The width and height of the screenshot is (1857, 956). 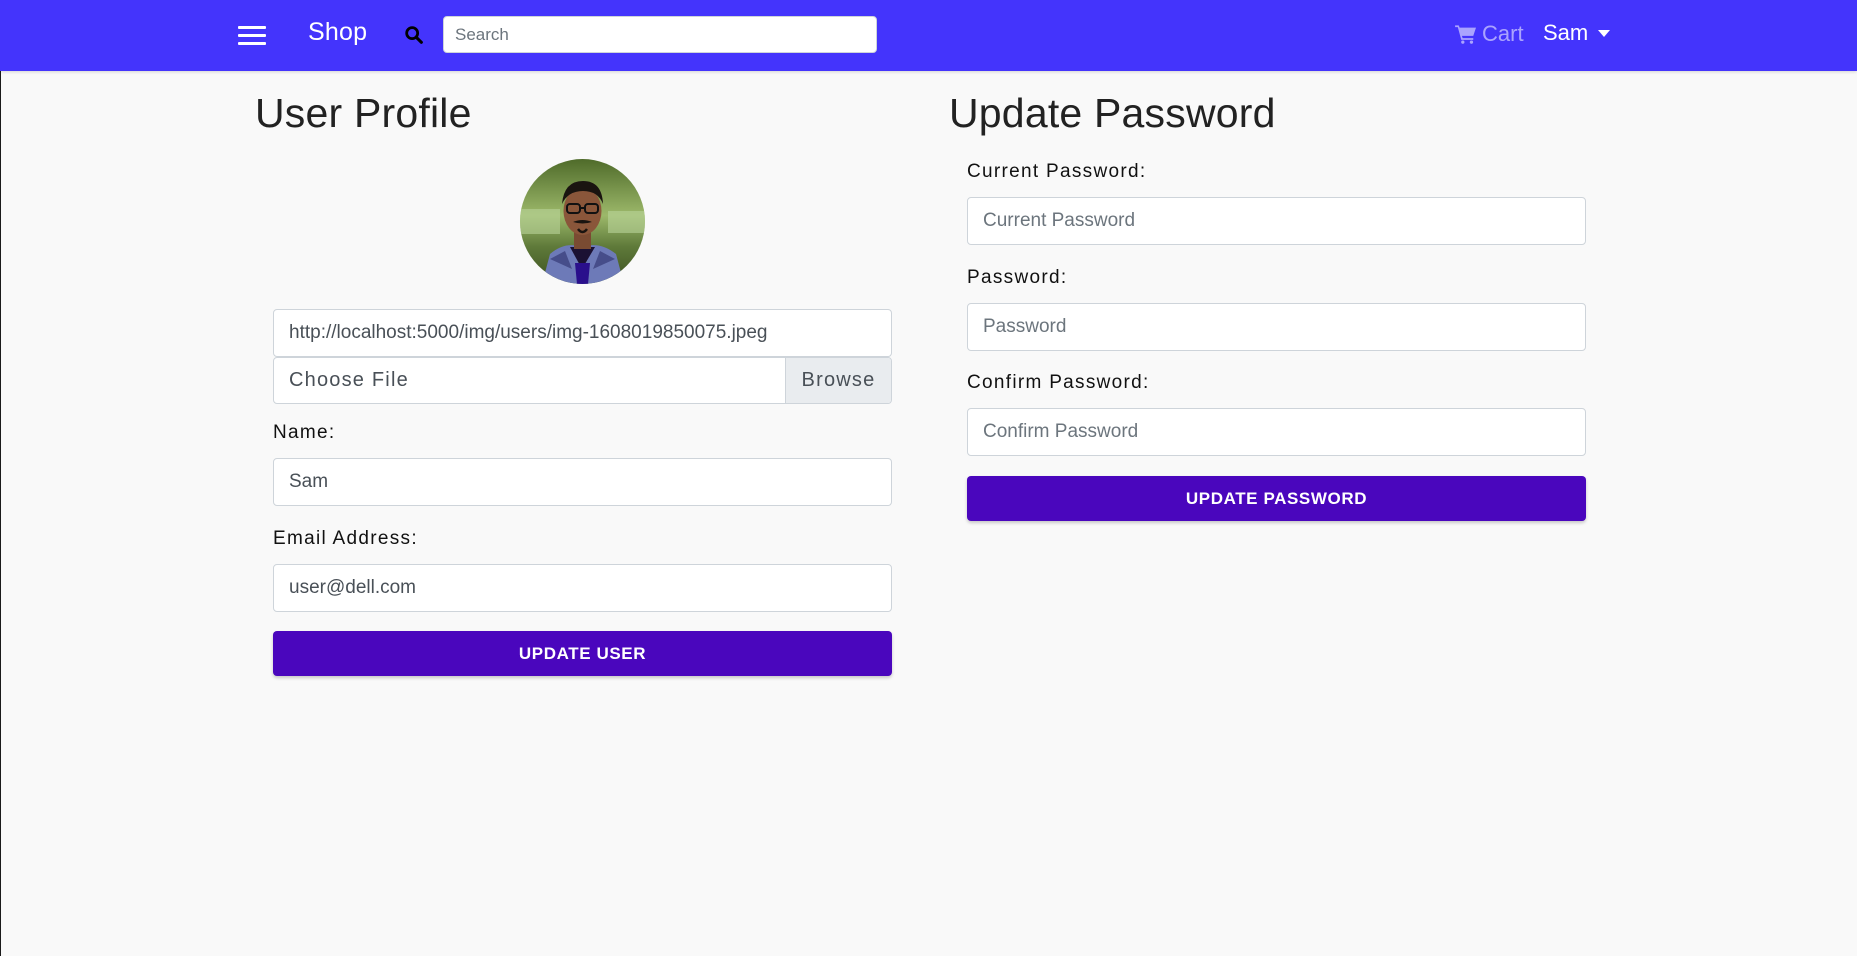 I want to click on user-dropdown: Sam, so click(x=1577, y=33).